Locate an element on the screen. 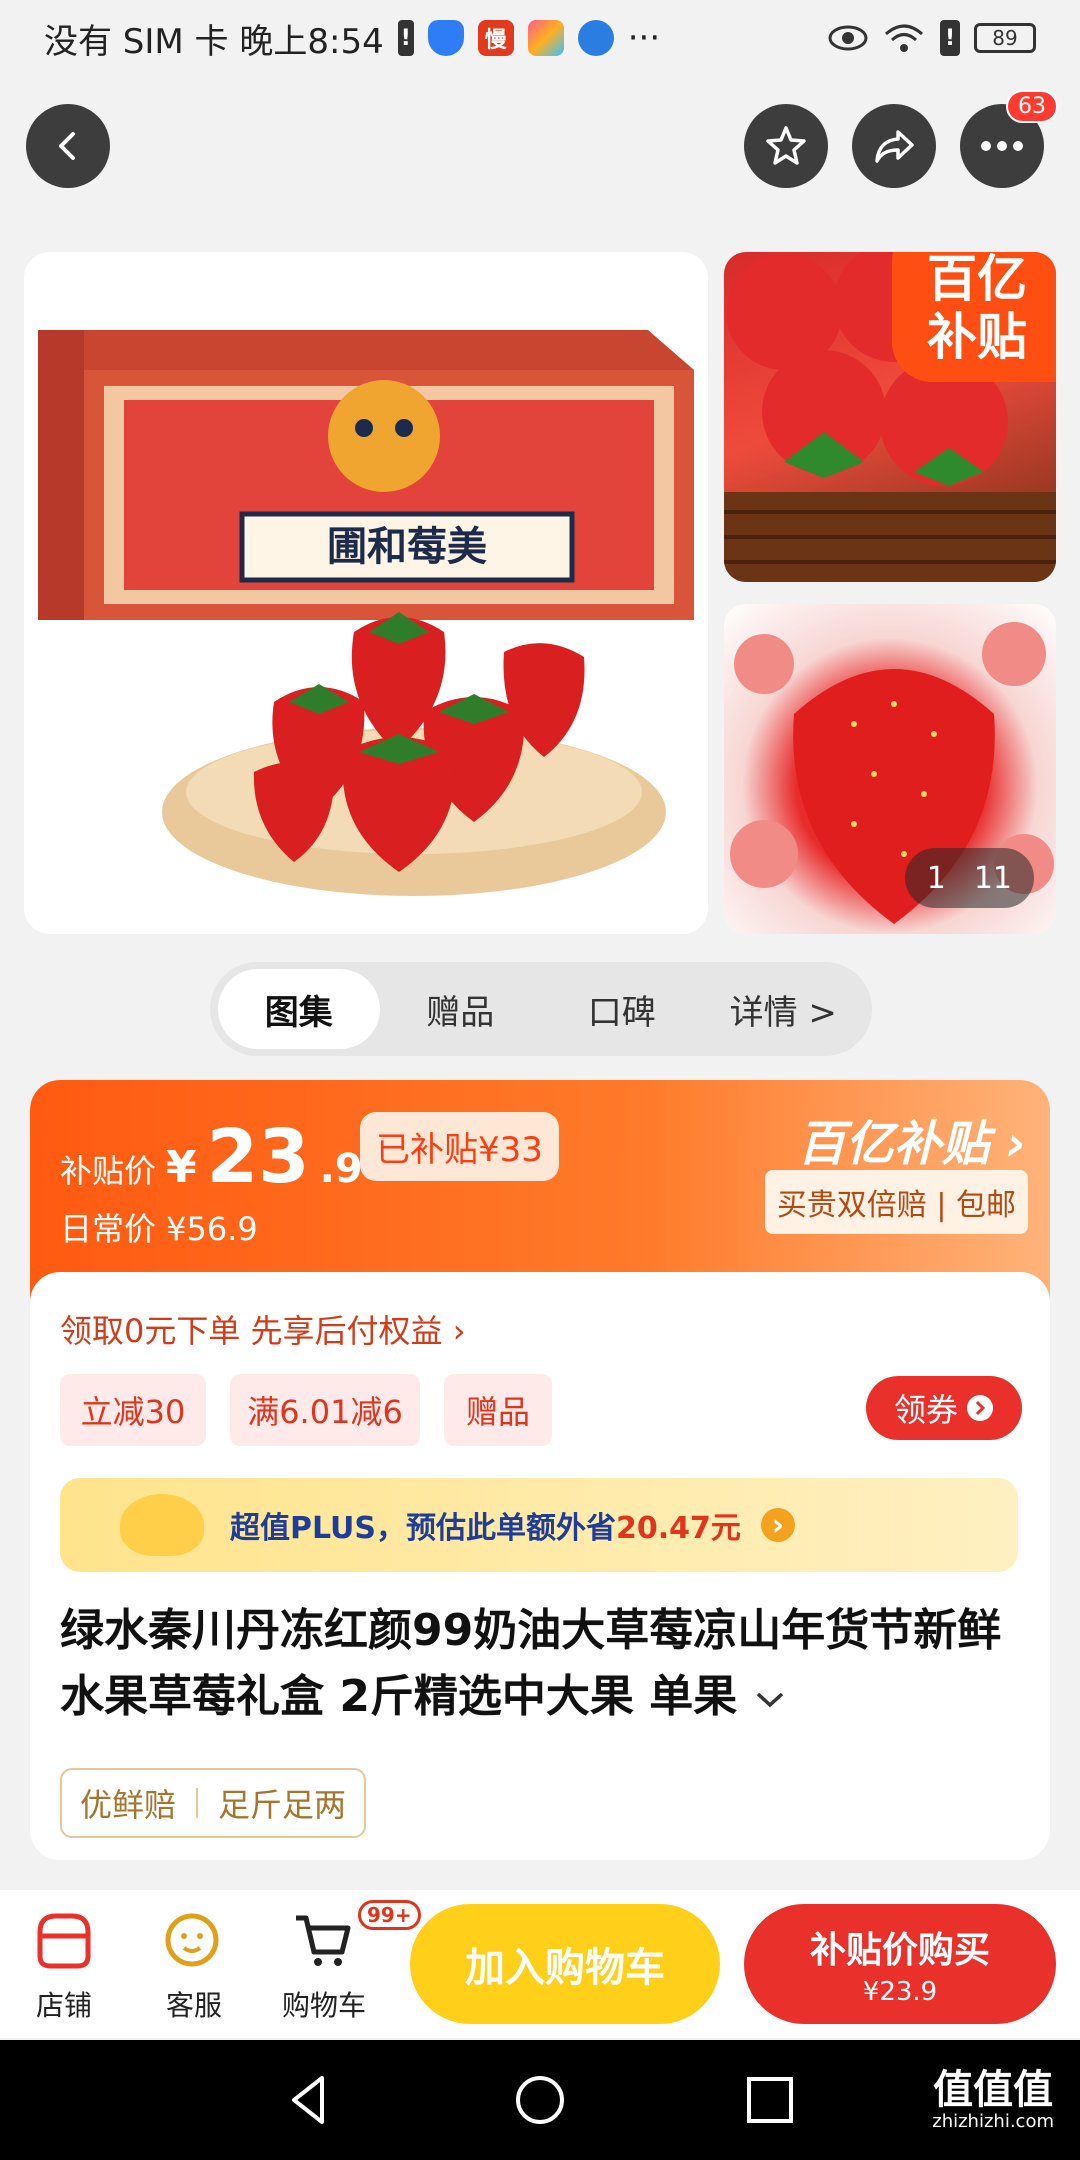 The image size is (1080, 2160). image-counter: 1 11 is located at coordinates (969, 878).